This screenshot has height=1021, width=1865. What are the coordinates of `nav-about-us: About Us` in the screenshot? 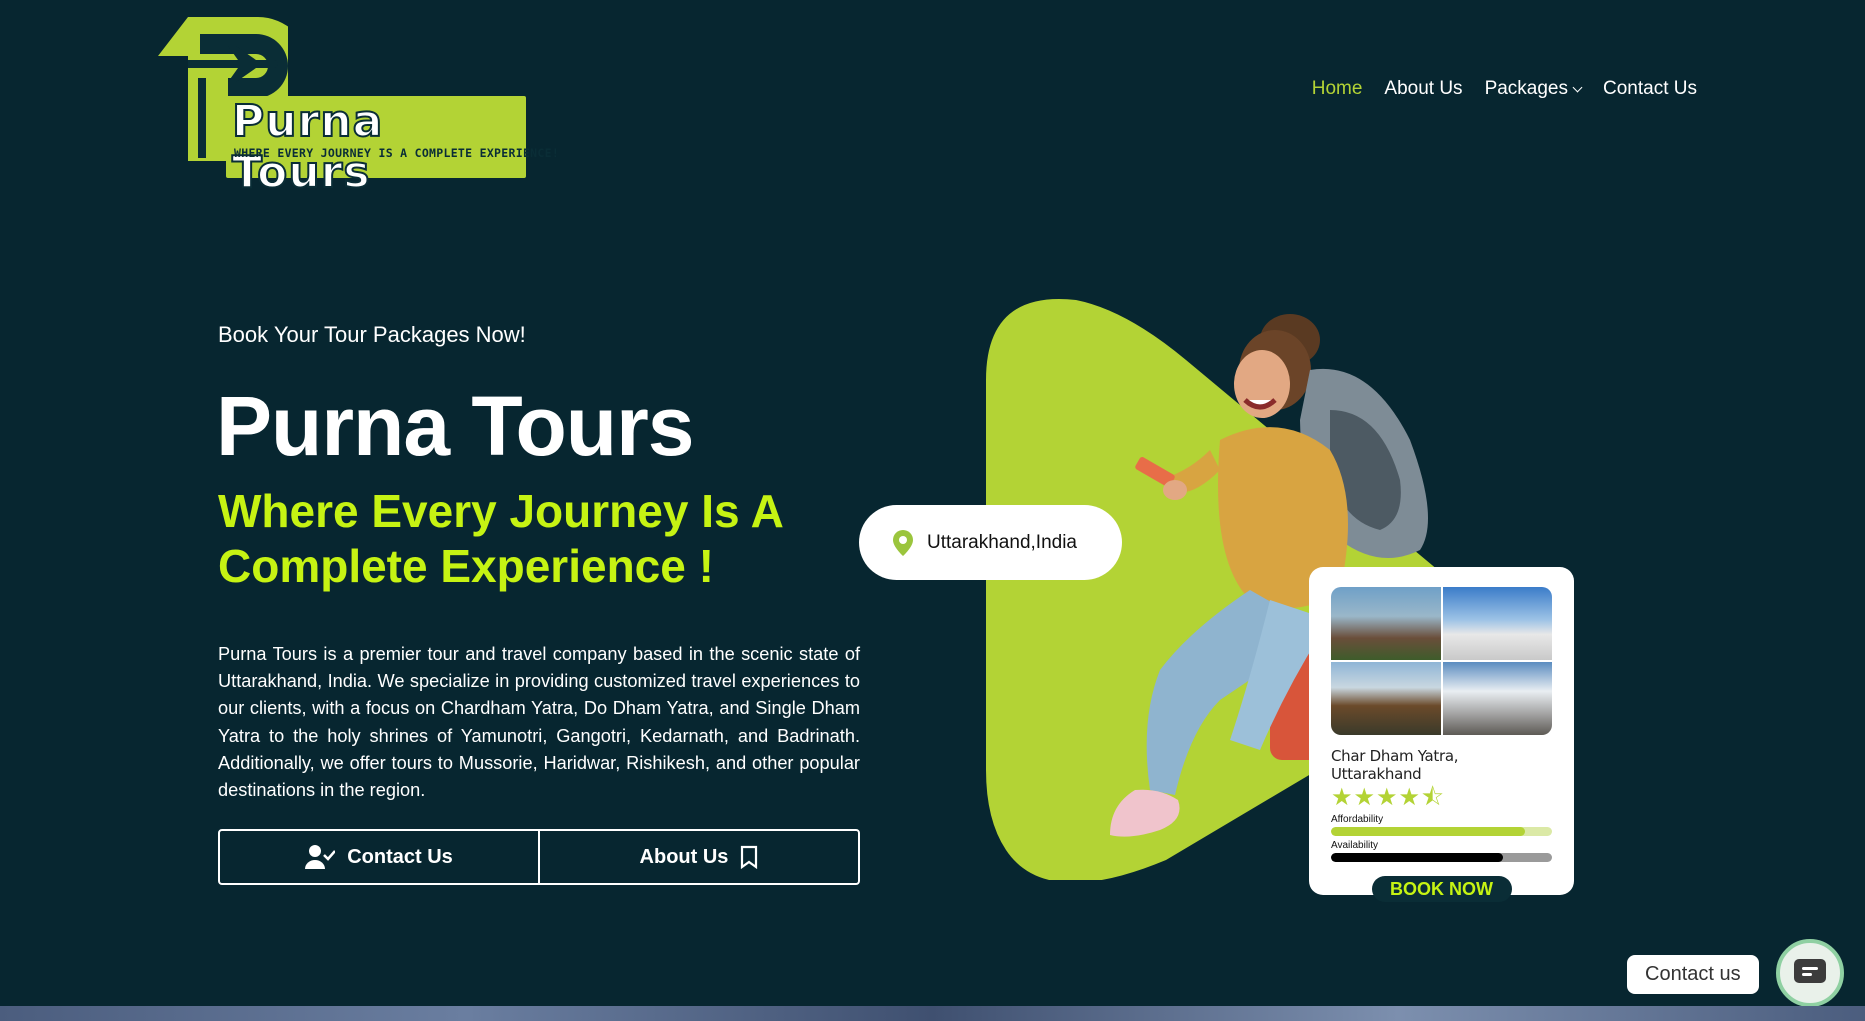 It's located at (1423, 89).